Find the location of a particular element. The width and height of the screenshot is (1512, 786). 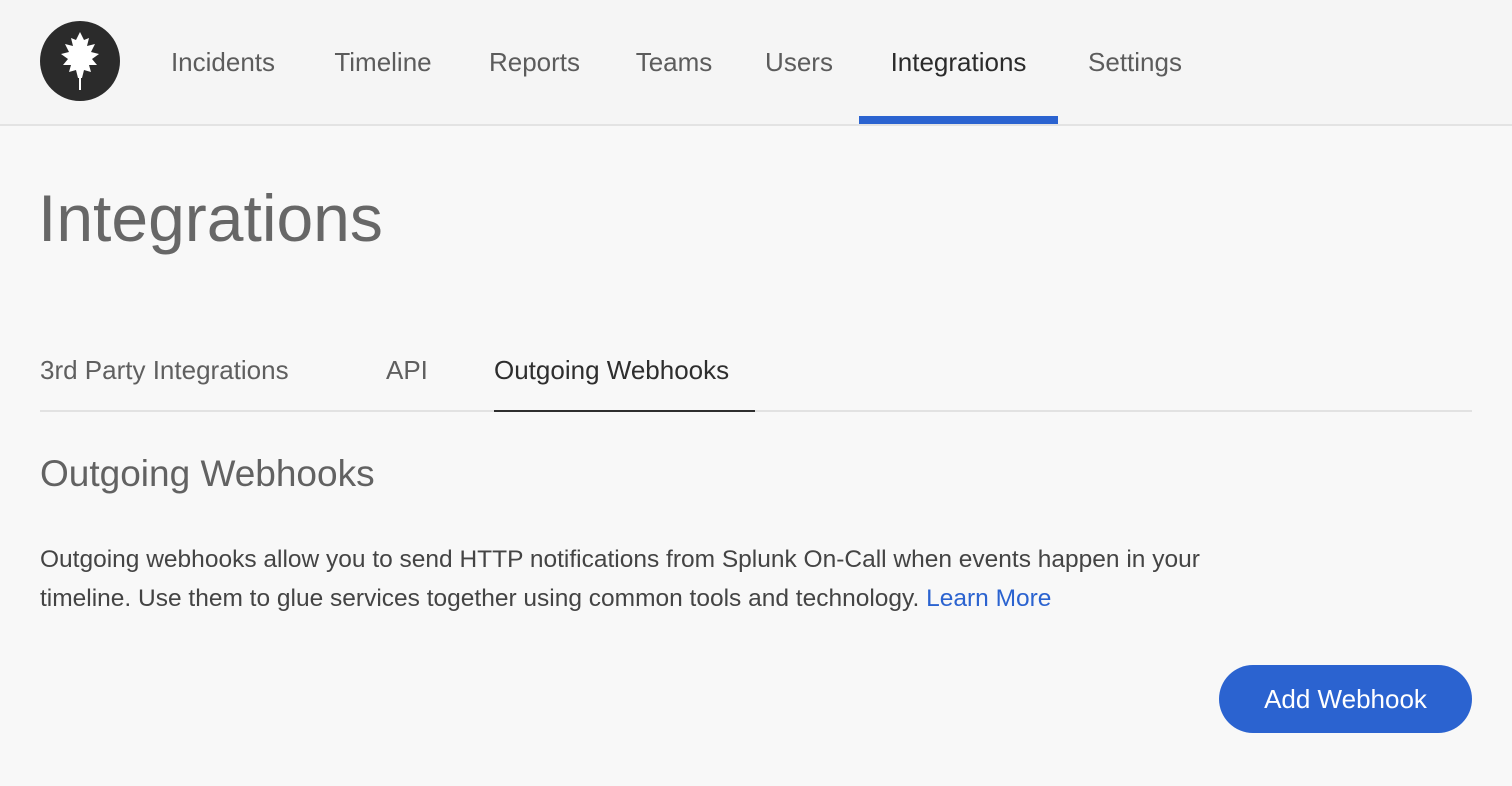

nav-incidents: Incidents is located at coordinates (223, 62).